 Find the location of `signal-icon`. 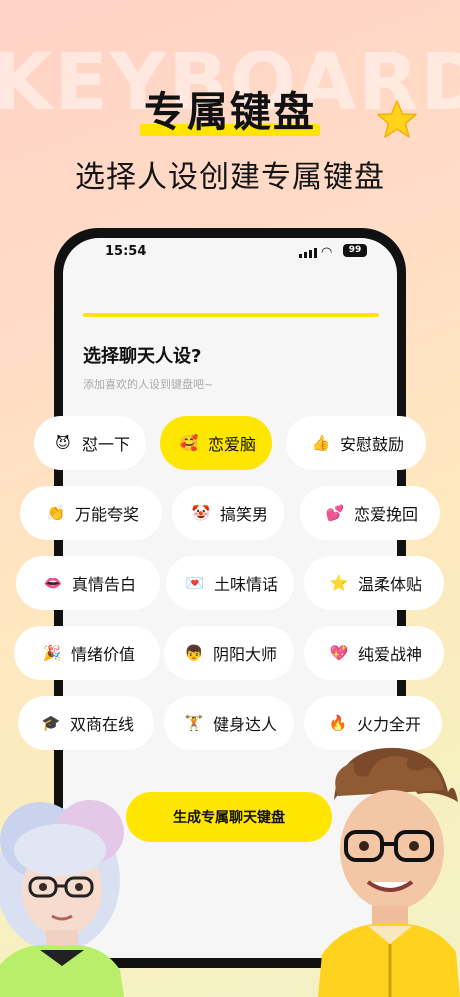

signal-icon is located at coordinates (308, 253).